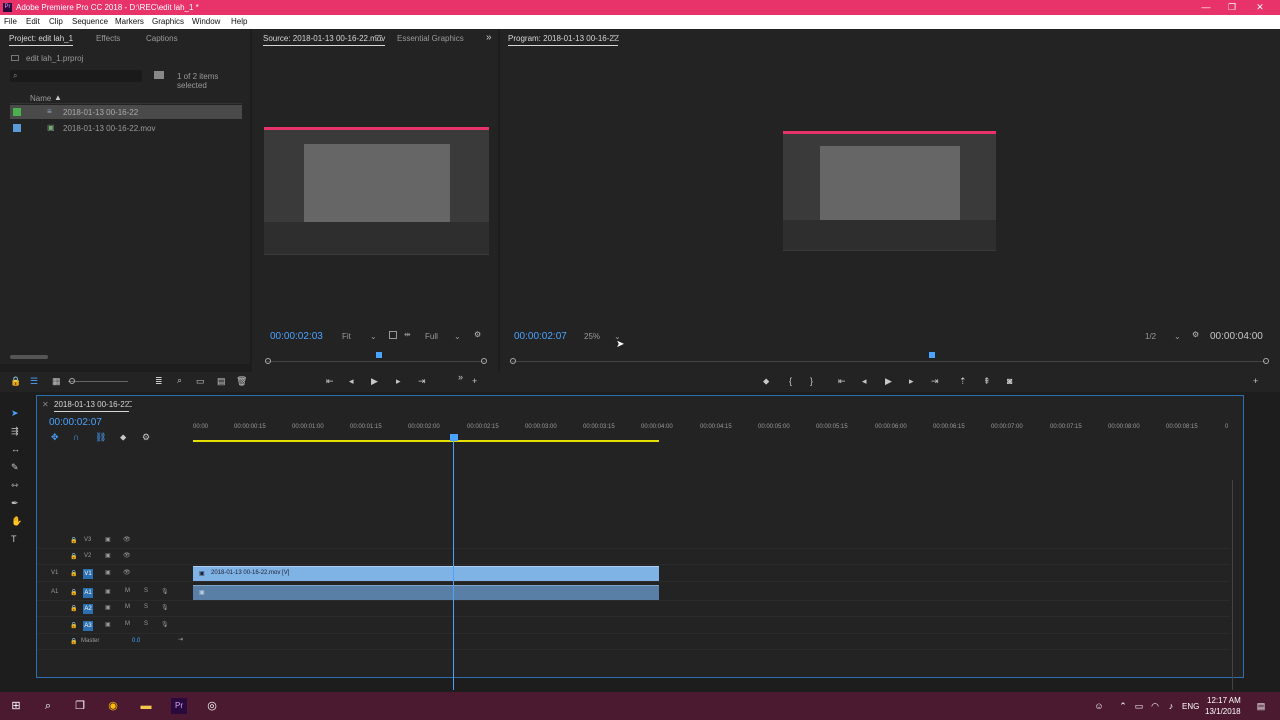 This screenshot has height=720, width=1280. Describe the element at coordinates (484, 361) in the screenshot. I see `source-zoom-handle-right` at that location.